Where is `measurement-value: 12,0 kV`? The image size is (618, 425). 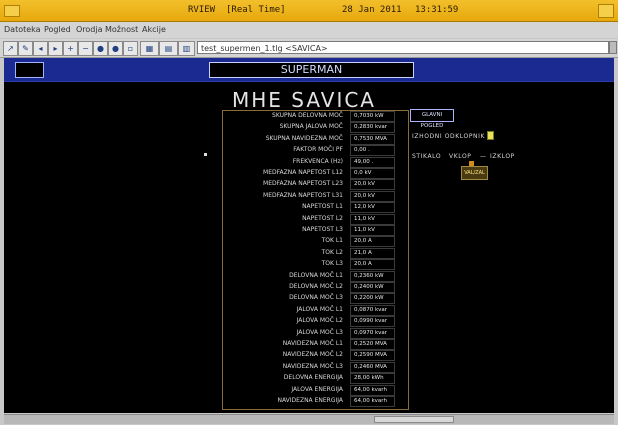 measurement-value: 12,0 kV is located at coordinates (364, 207).